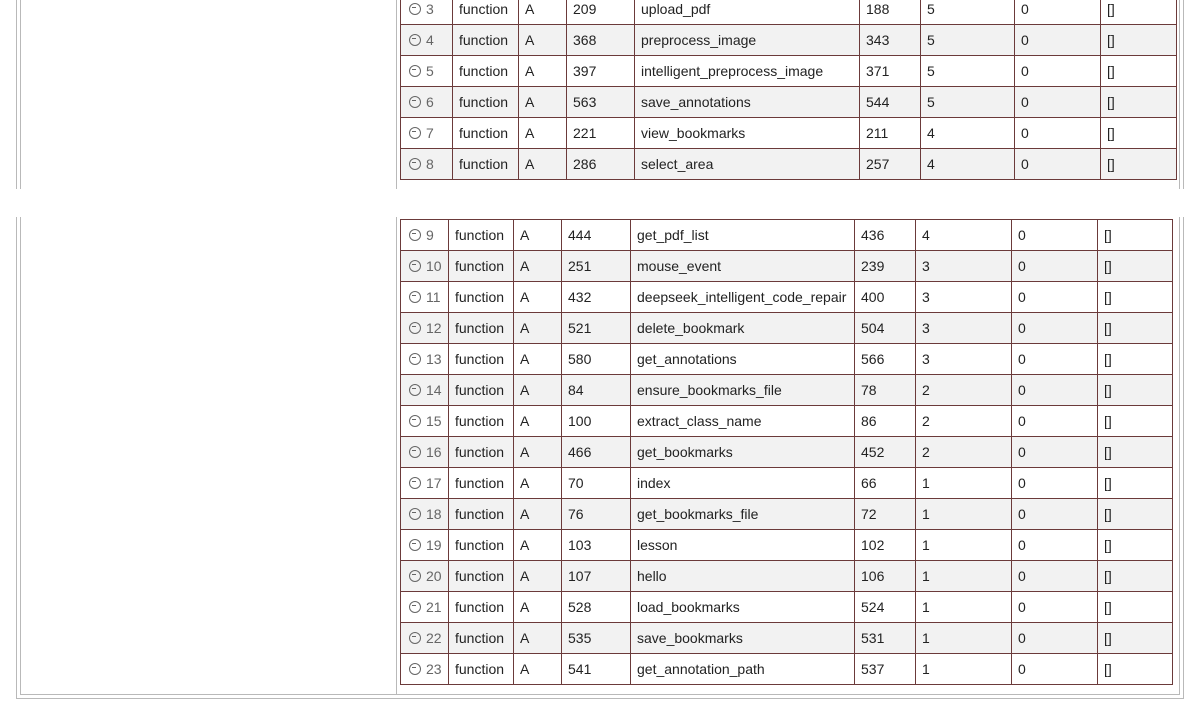 Image resolution: width=1200 pixels, height=710 pixels. I want to click on table-row: 3 function A 209 upload_pdf 188 5 0[], so click(788, 12).